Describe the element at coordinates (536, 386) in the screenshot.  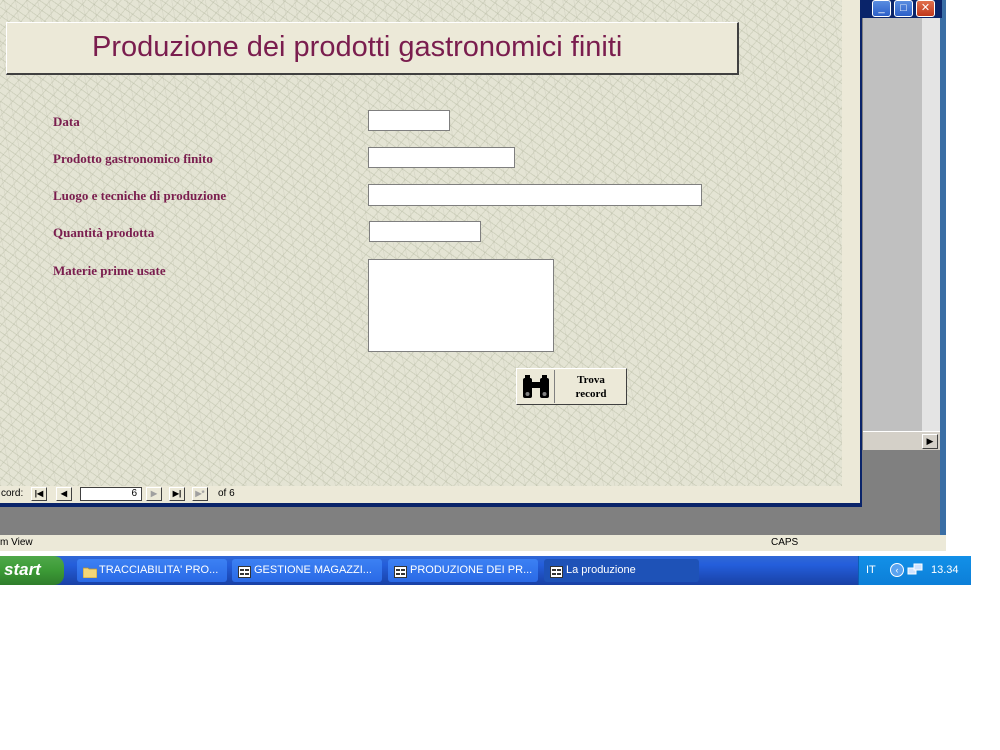
I see `binoculars-icon` at that location.